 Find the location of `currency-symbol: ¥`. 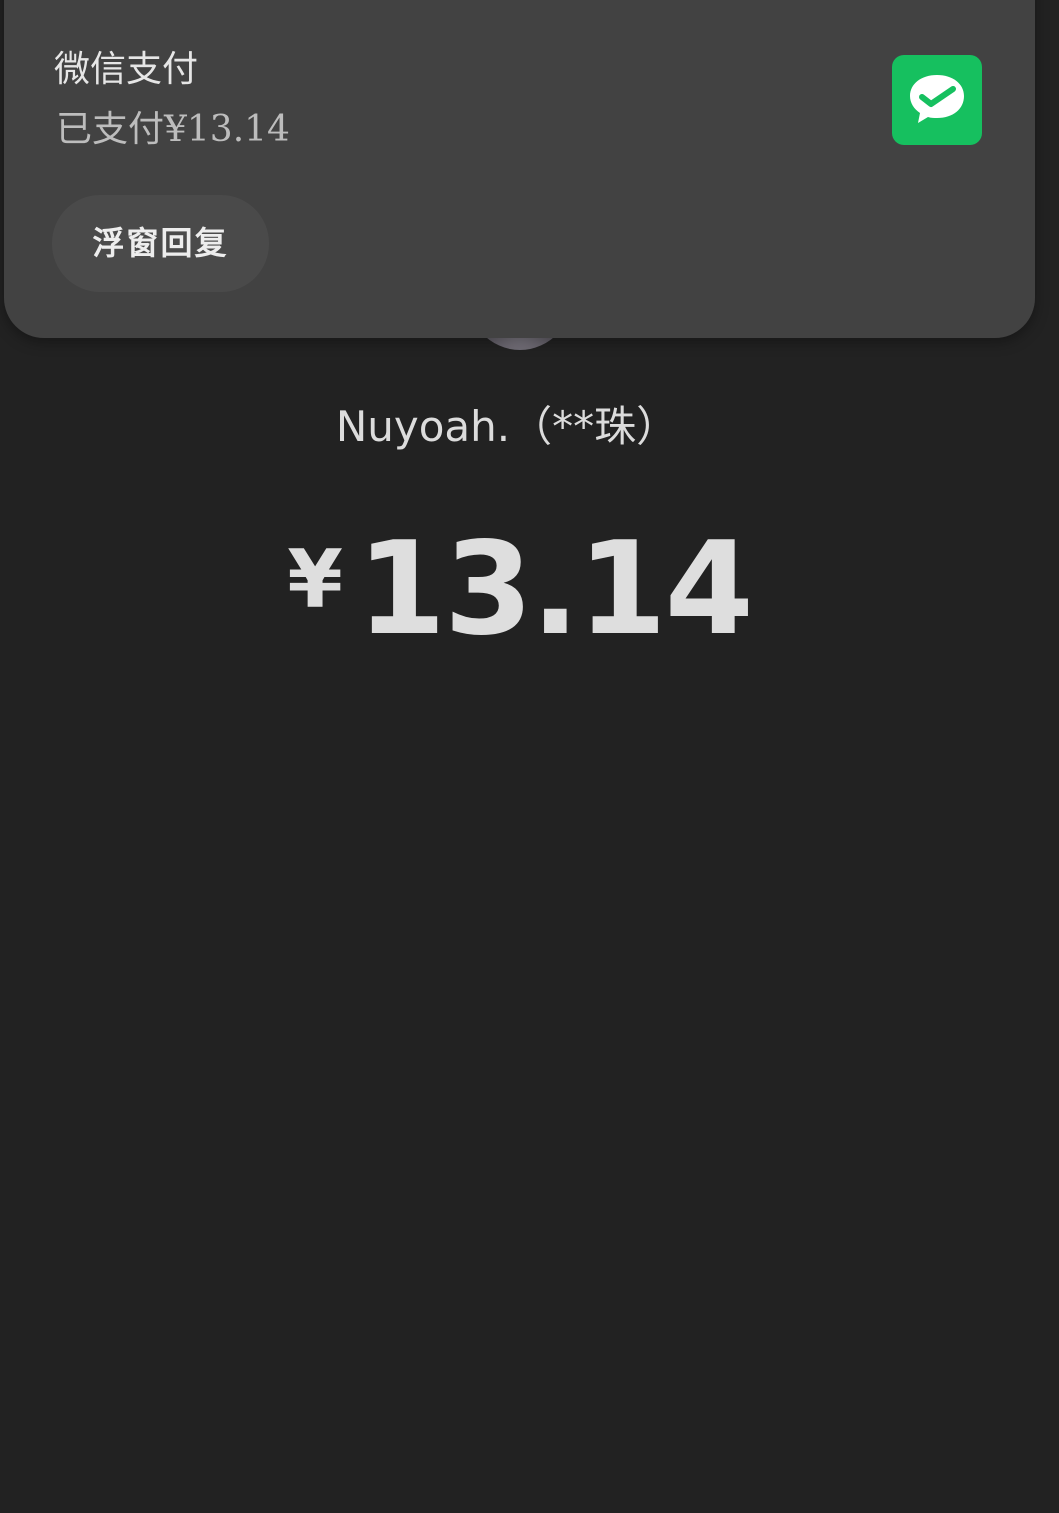

currency-symbol: ¥ is located at coordinates (315, 579).